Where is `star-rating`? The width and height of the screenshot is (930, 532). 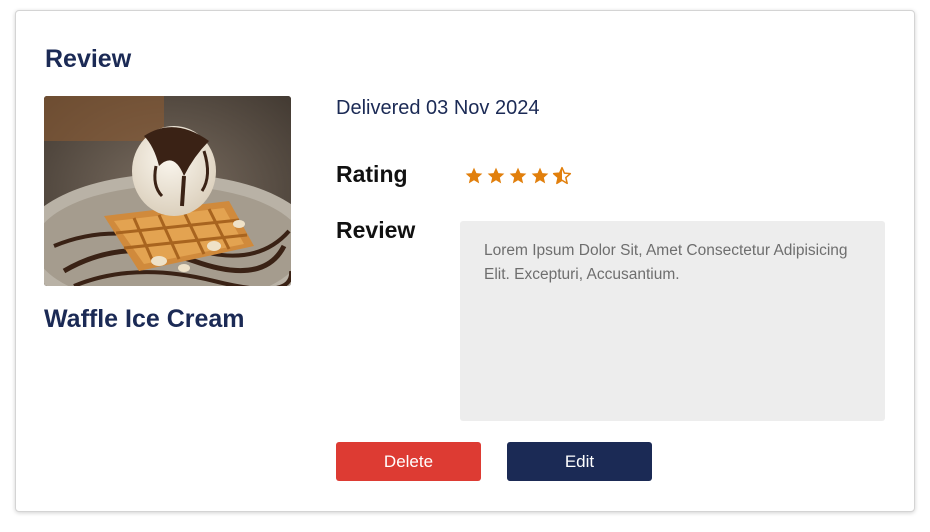 star-rating is located at coordinates (518, 176).